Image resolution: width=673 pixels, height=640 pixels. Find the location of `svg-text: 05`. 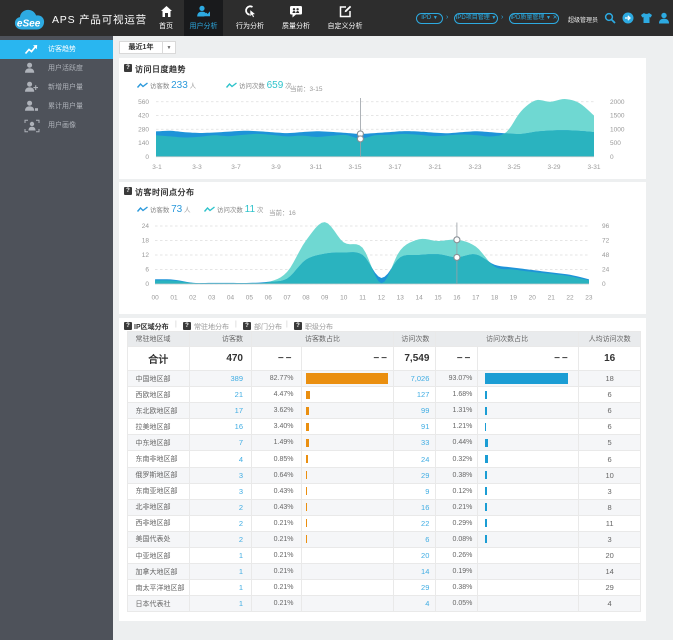

svg-text: 05 is located at coordinates (250, 297).